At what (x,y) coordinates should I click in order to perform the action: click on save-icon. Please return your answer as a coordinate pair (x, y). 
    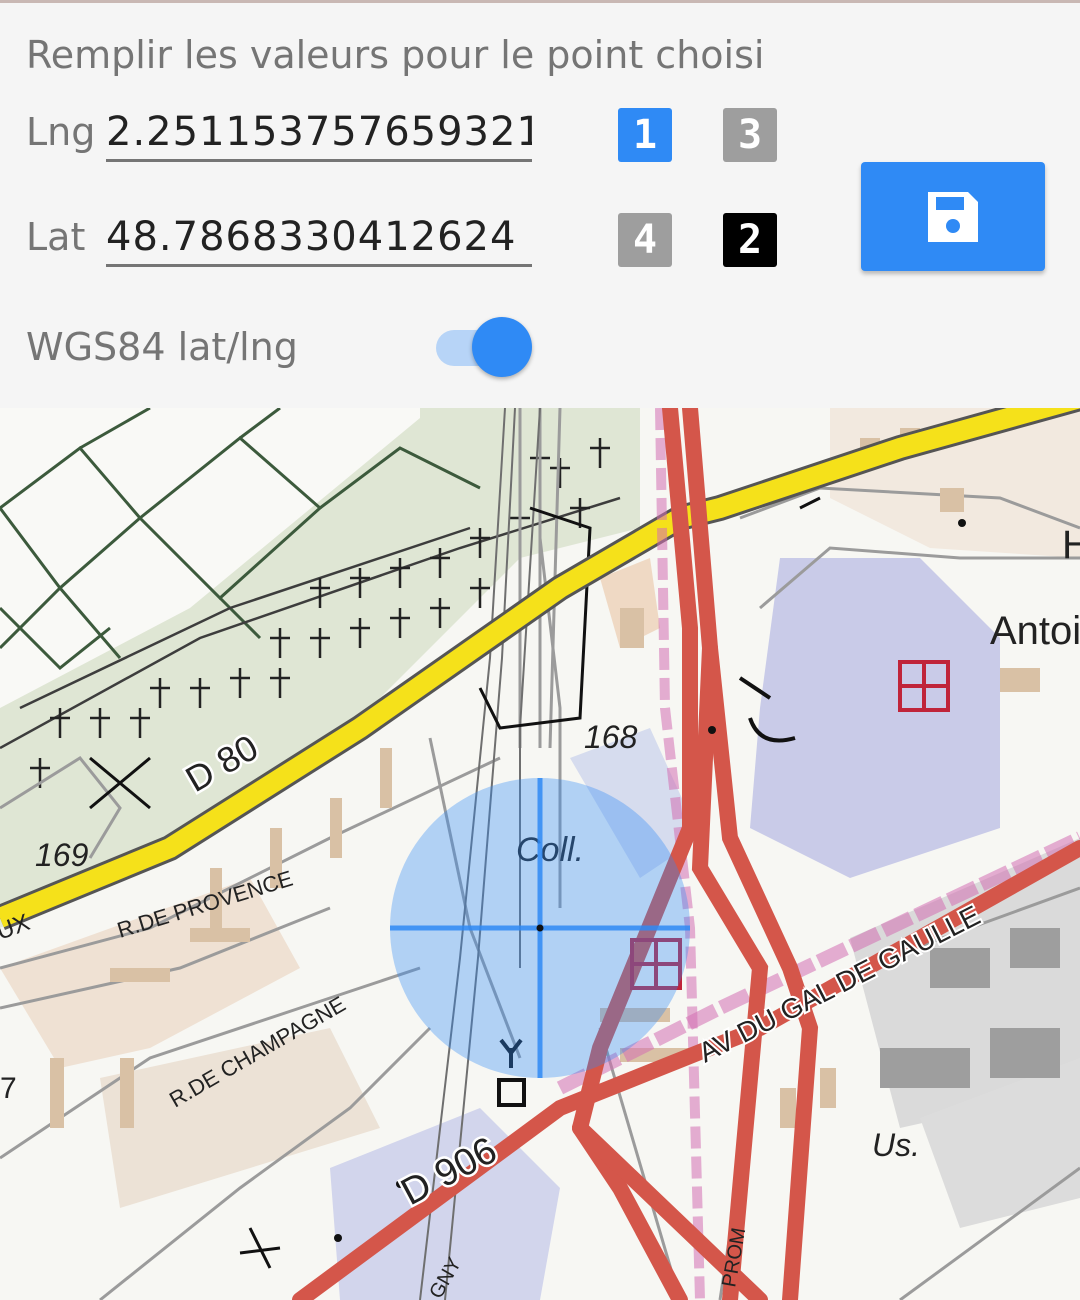
    Looking at the image, I should click on (953, 216).